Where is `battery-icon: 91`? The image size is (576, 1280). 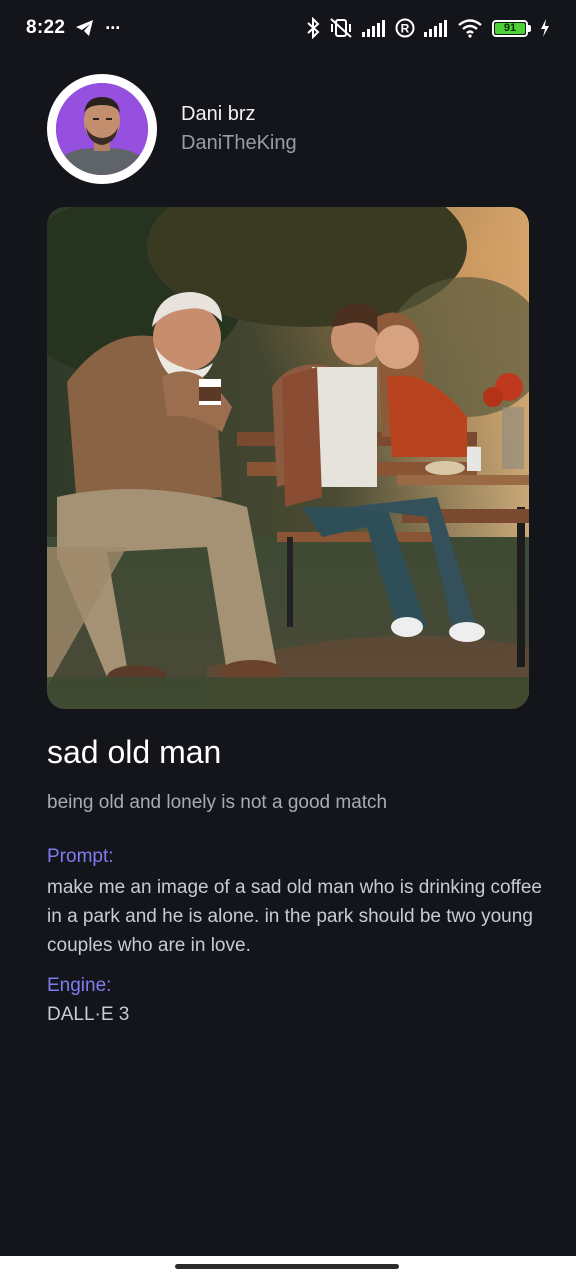 battery-icon: 91 is located at coordinates (511, 28).